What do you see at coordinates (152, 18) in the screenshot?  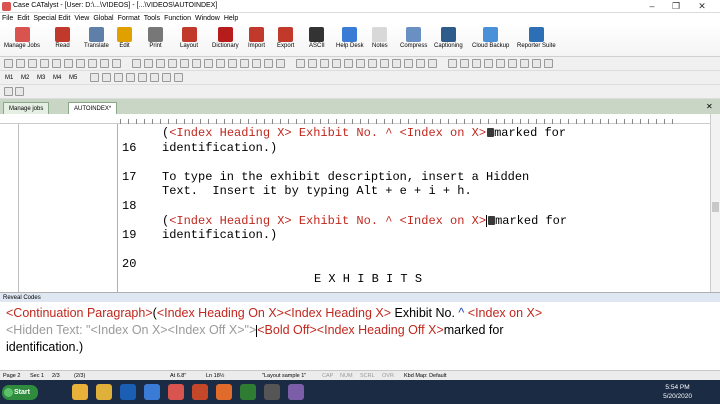 I see `menu-tools: Tools` at bounding box center [152, 18].